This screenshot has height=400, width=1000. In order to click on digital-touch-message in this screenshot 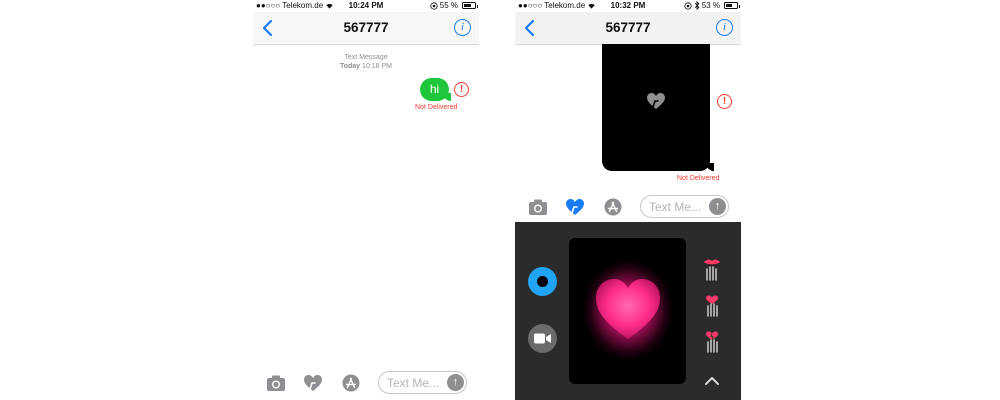, I will do `click(658, 107)`.